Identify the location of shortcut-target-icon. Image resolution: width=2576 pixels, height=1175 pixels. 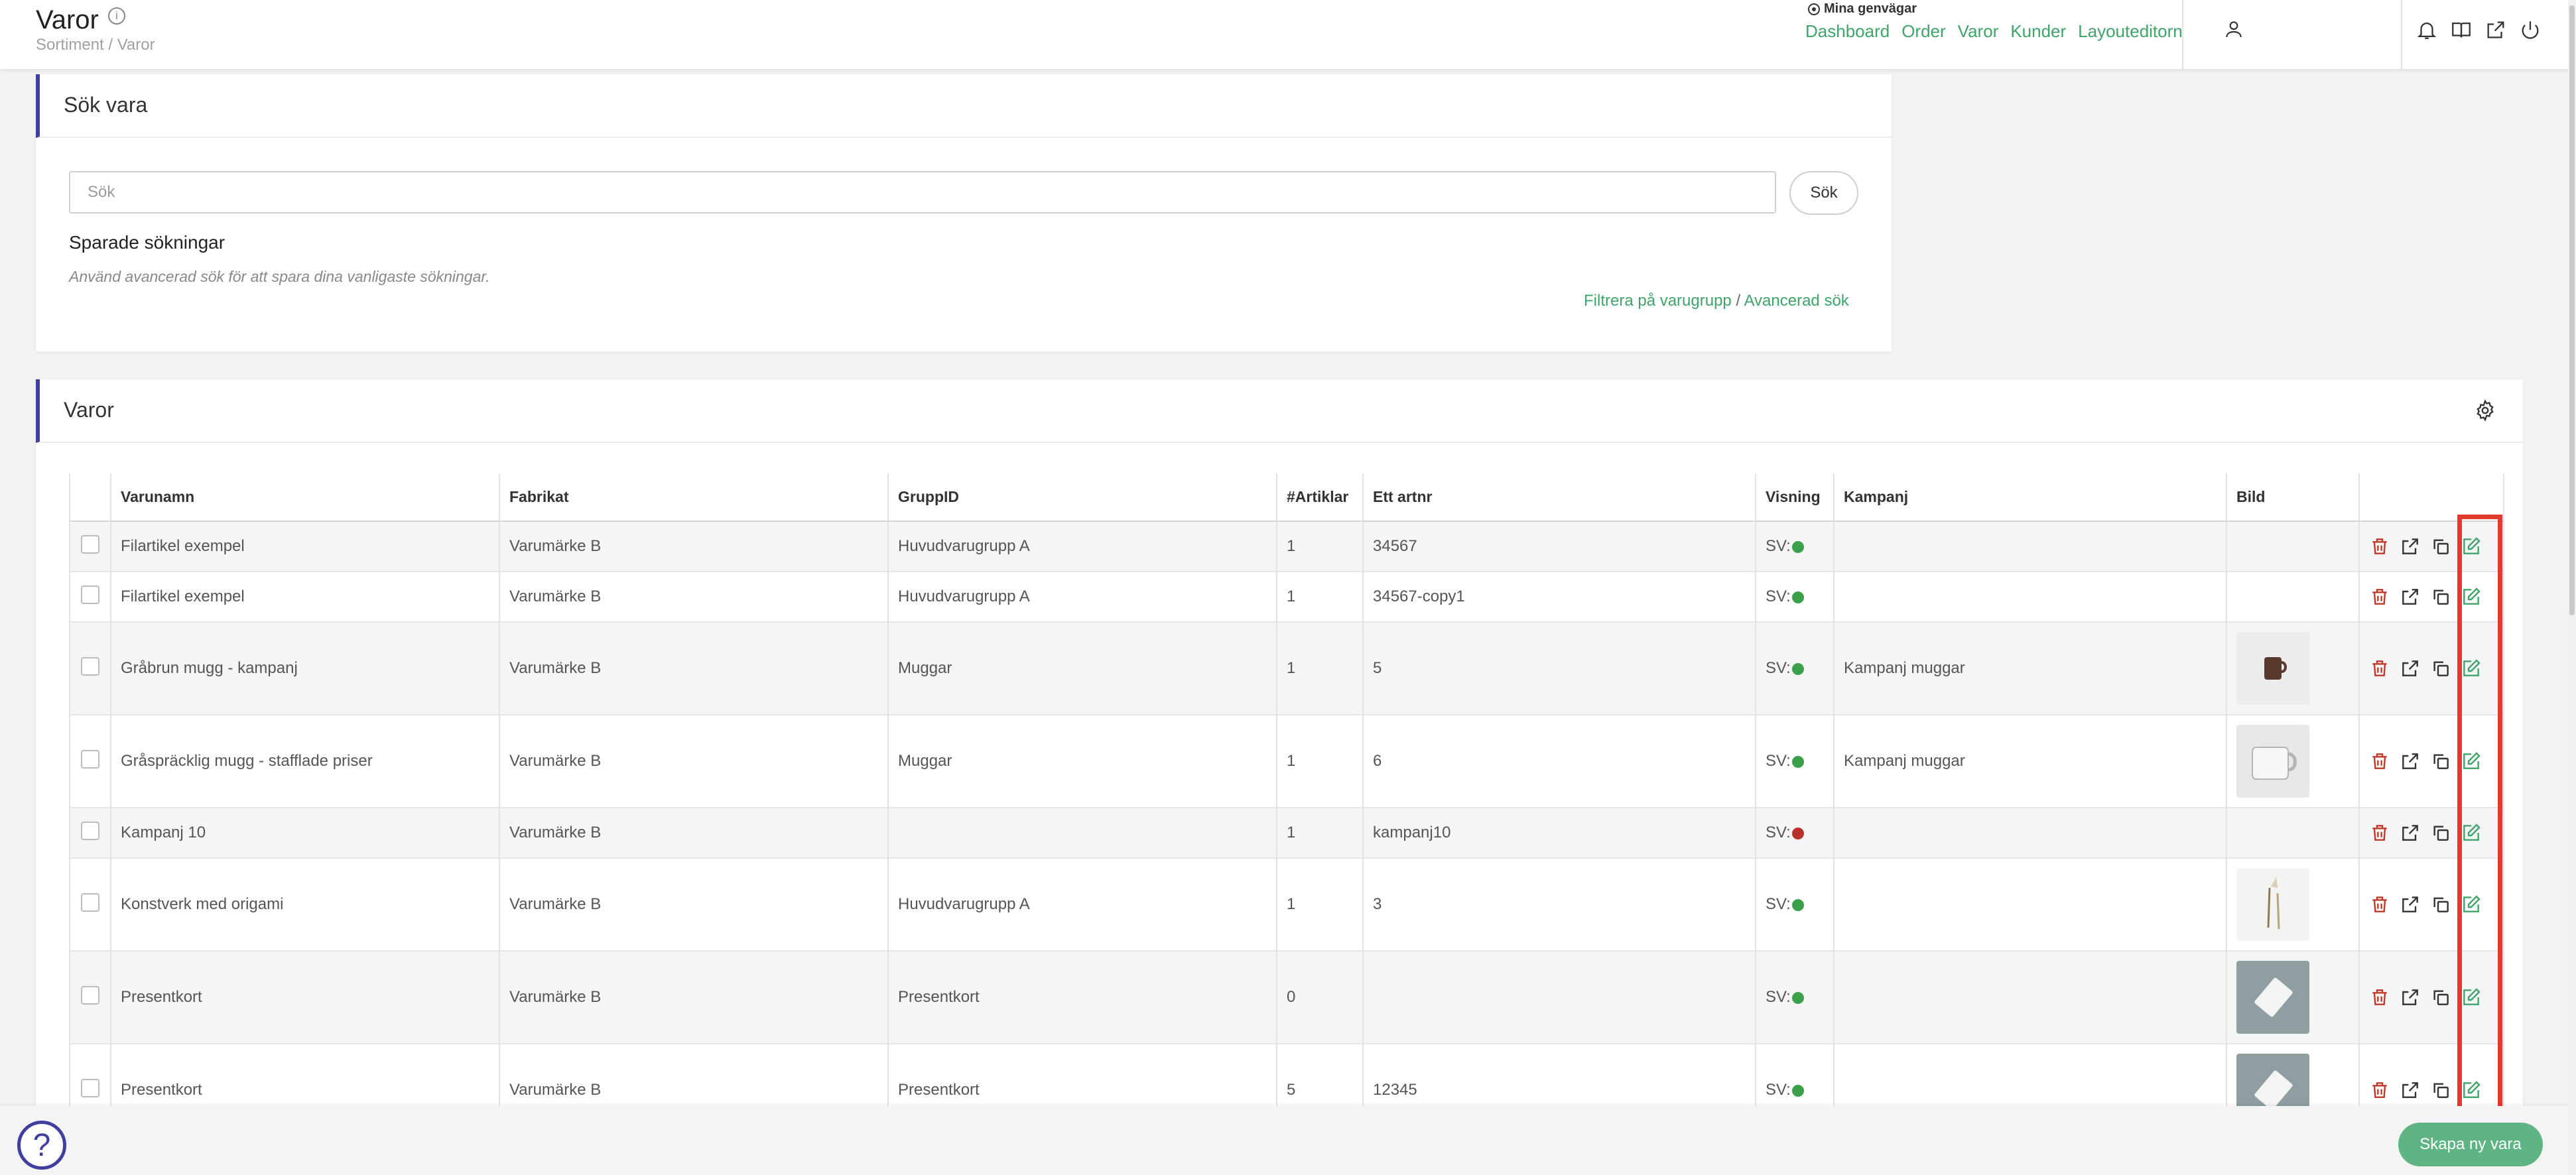
(1814, 9).